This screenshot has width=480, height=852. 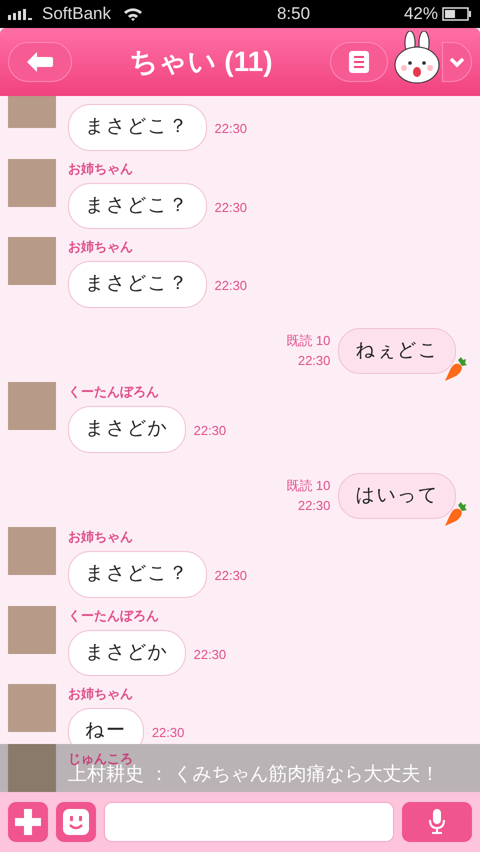 I want to click on back-button, so click(x=40, y=62).